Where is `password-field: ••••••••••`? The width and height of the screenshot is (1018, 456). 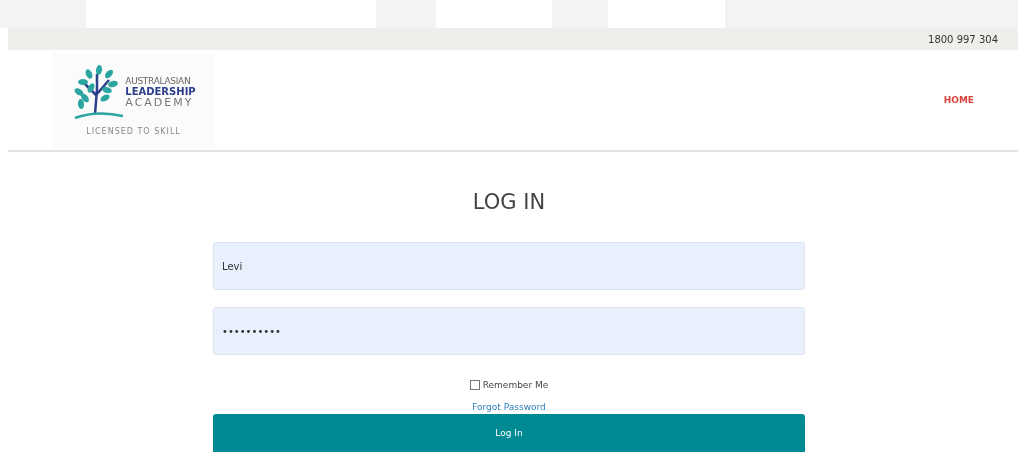 password-field: •••••••••• is located at coordinates (509, 331).